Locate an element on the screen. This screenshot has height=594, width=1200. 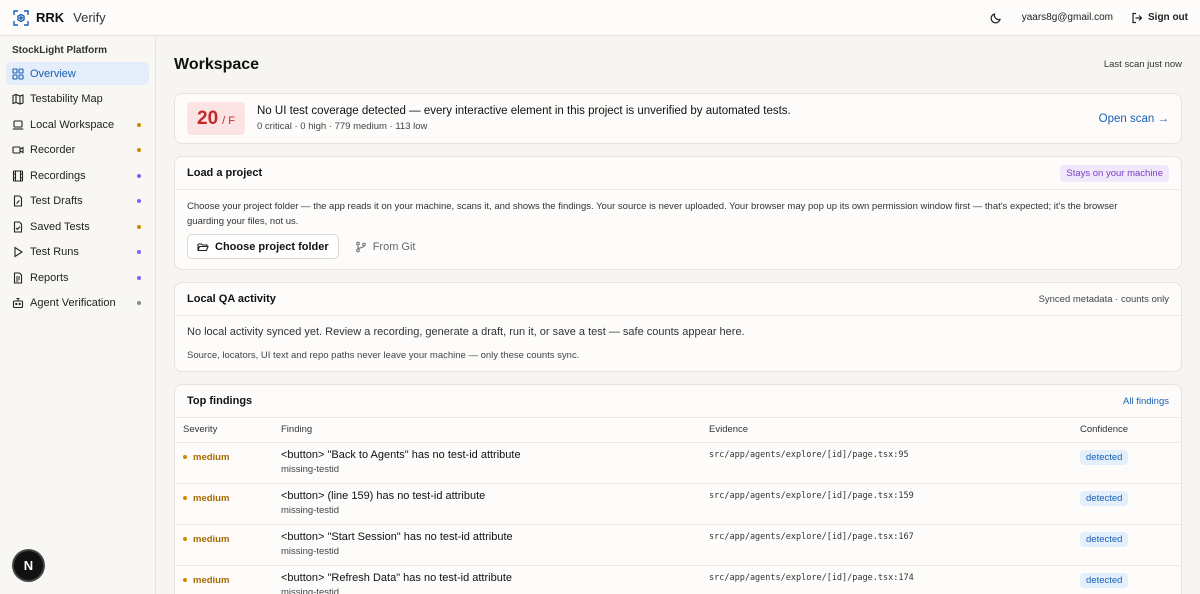
brand-name: RRK is located at coordinates (50, 17).